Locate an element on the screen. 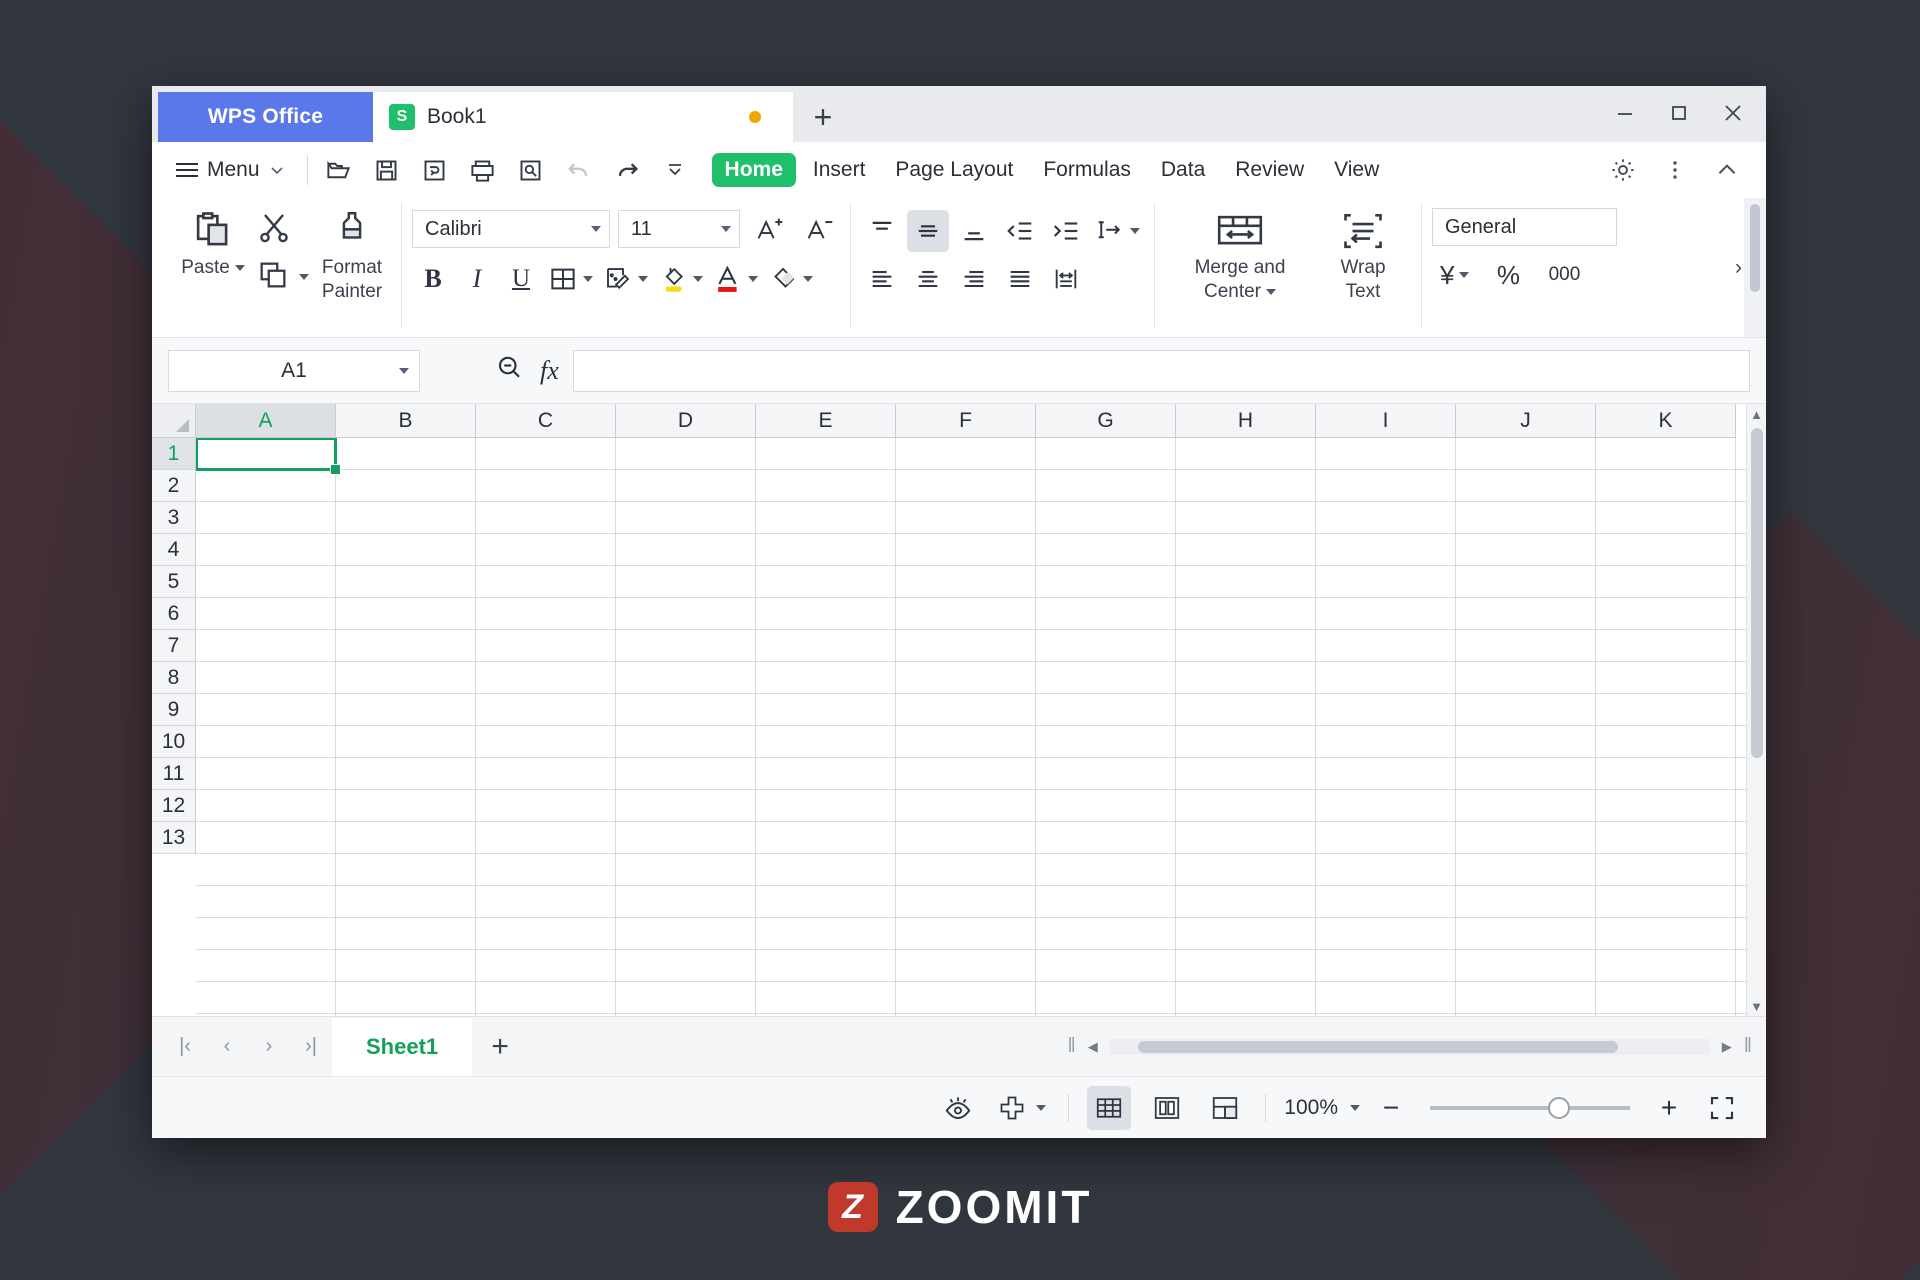  number-format-combobox: General is located at coordinates (1524, 227).